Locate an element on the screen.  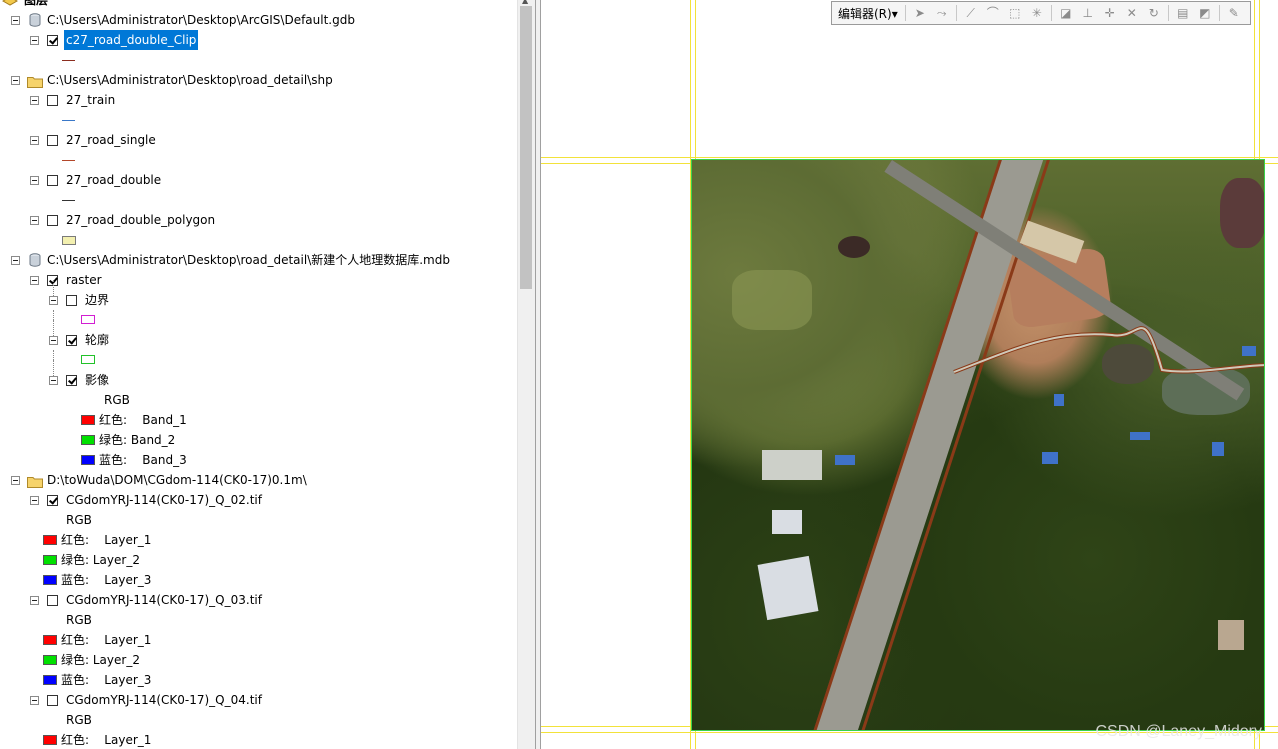
sketch-properties-icon: ◩ is located at coordinates (1205, 13).